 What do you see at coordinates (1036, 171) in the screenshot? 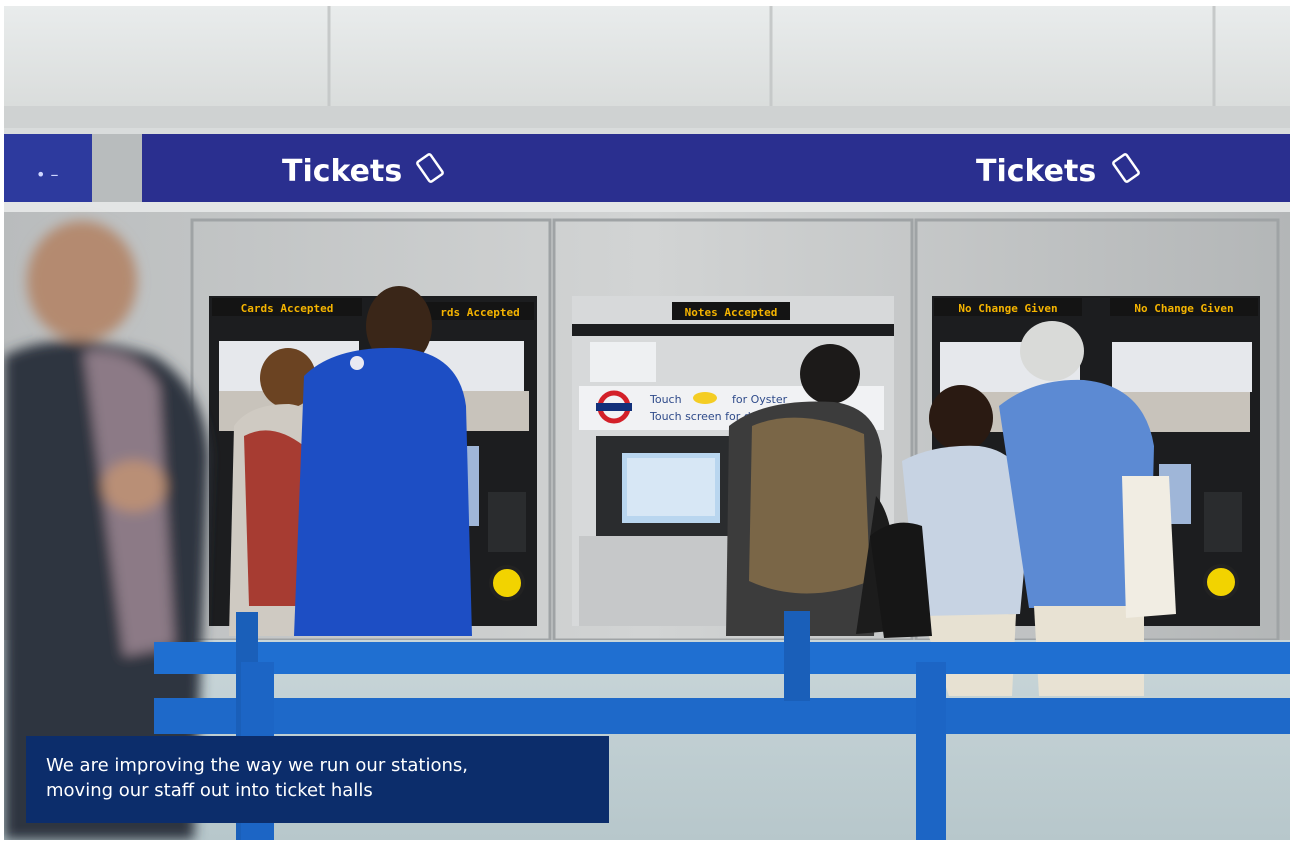
I see `tickets-sign-right: Tickets` at bounding box center [1036, 171].